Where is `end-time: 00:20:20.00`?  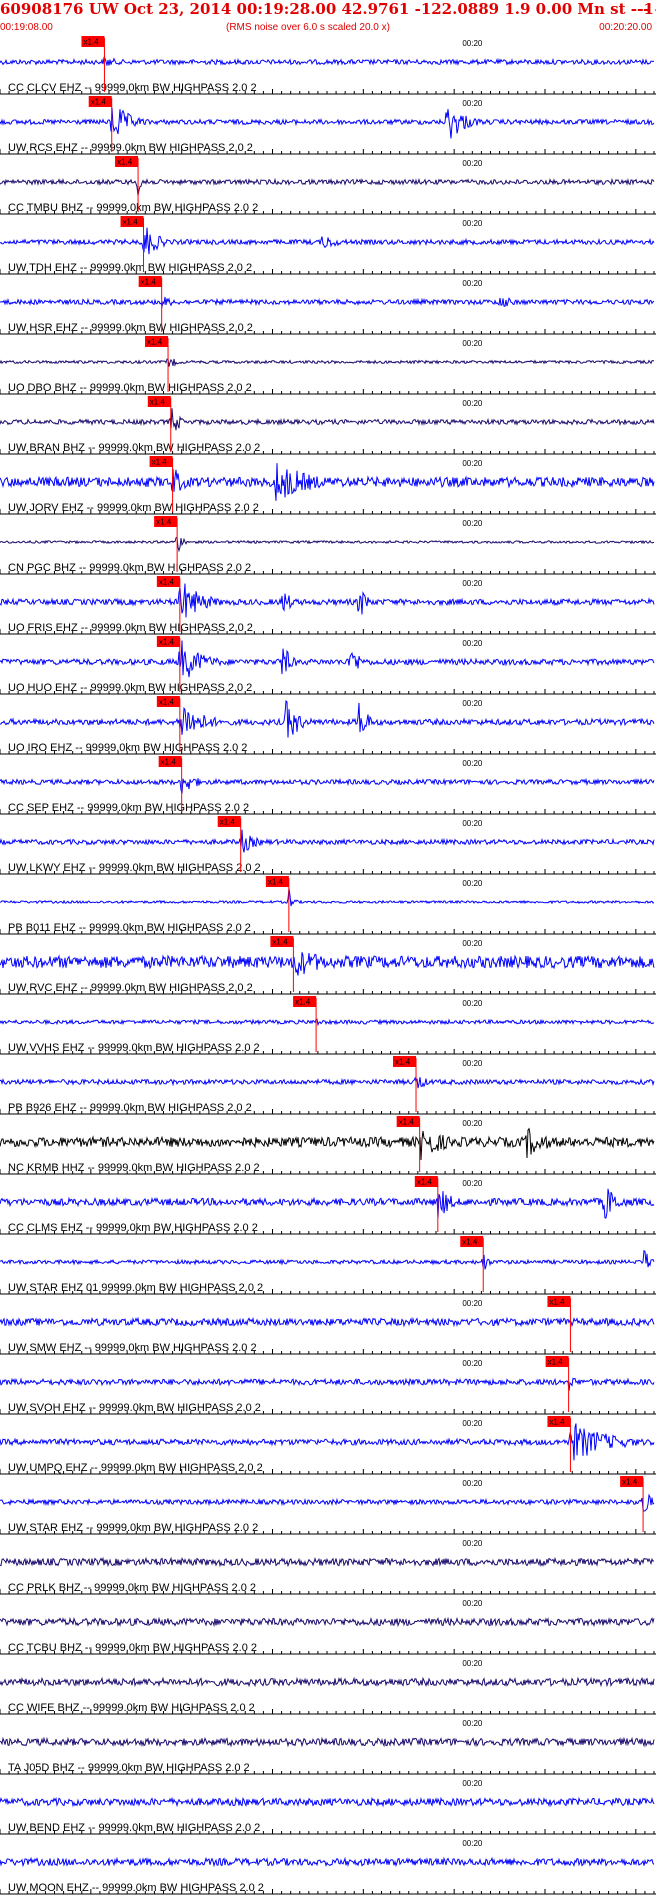 end-time: 00:20:20.00 is located at coordinates (625, 27).